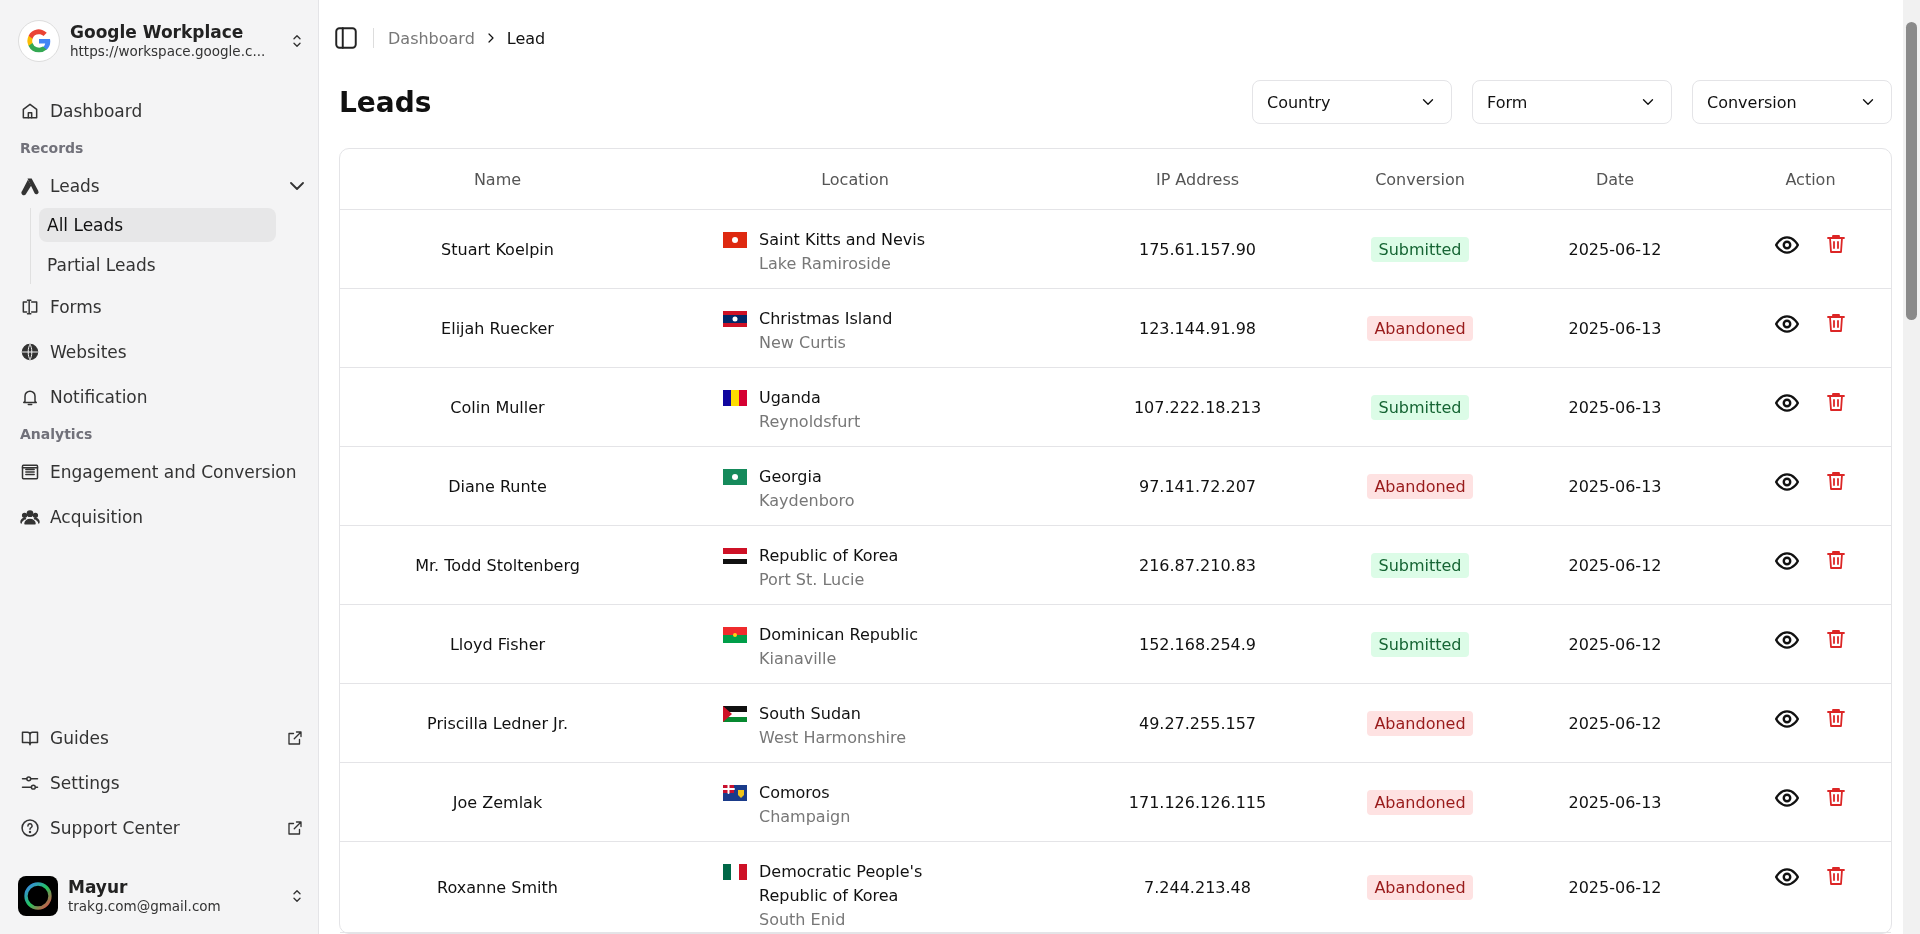 This screenshot has width=1920, height=934. What do you see at coordinates (52, 148) in the screenshot?
I see `section-label: Records` at bounding box center [52, 148].